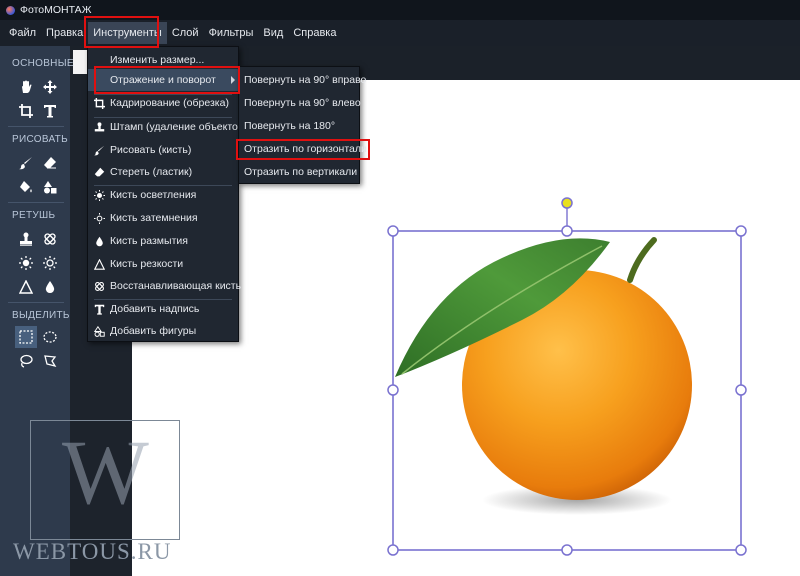  What do you see at coordinates (99, 309) in the screenshot?
I see `text-icon` at bounding box center [99, 309].